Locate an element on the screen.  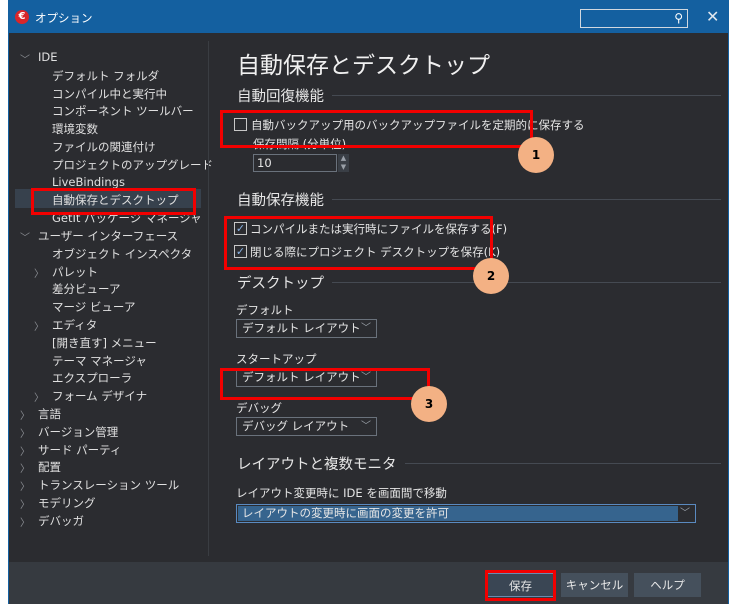
annotation-badge-3: 3 is located at coordinates (429, 404).